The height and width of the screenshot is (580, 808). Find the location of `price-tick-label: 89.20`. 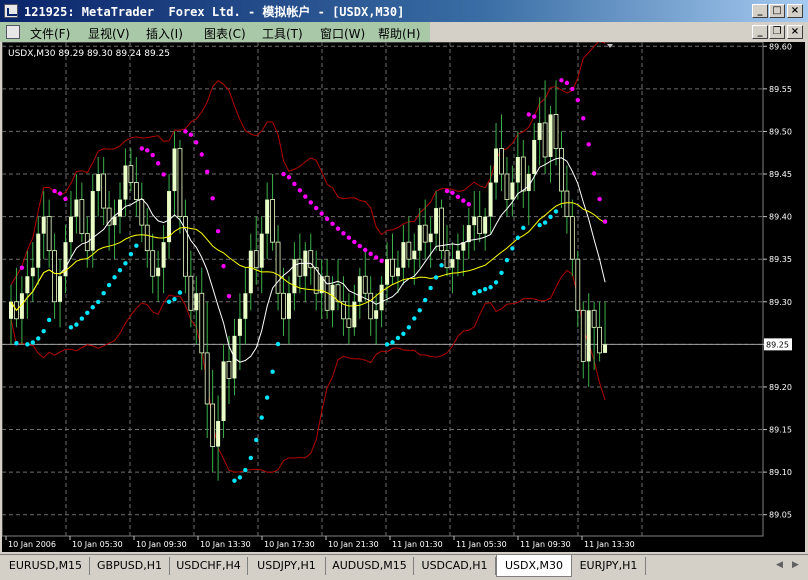

price-tick-label: 89.20 is located at coordinates (780, 387).